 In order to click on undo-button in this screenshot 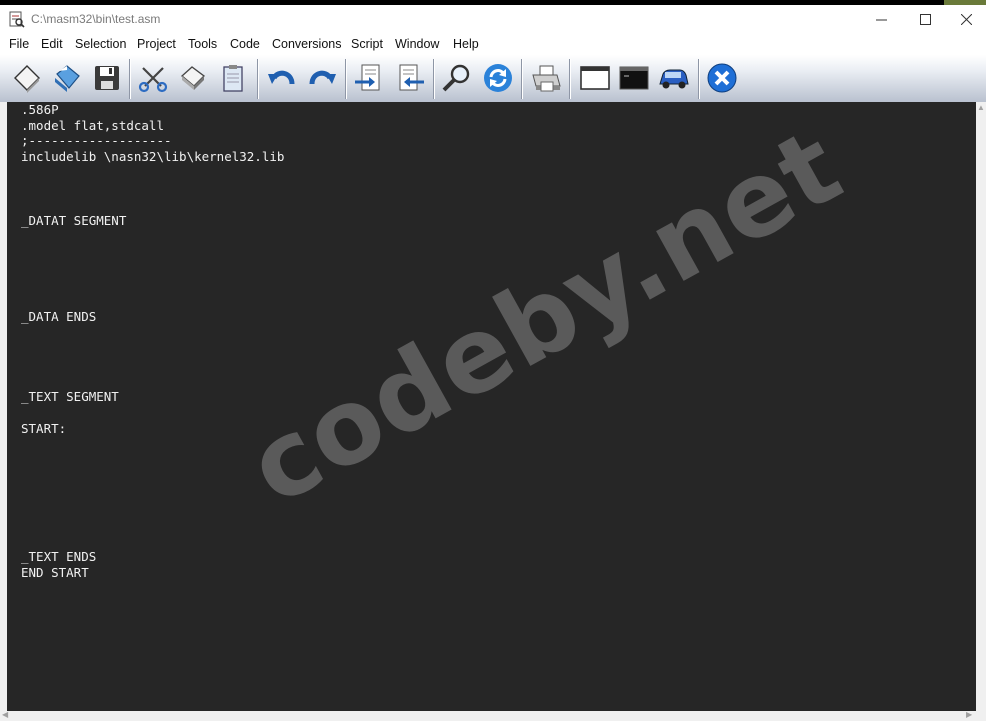, I will do `click(282, 78)`.